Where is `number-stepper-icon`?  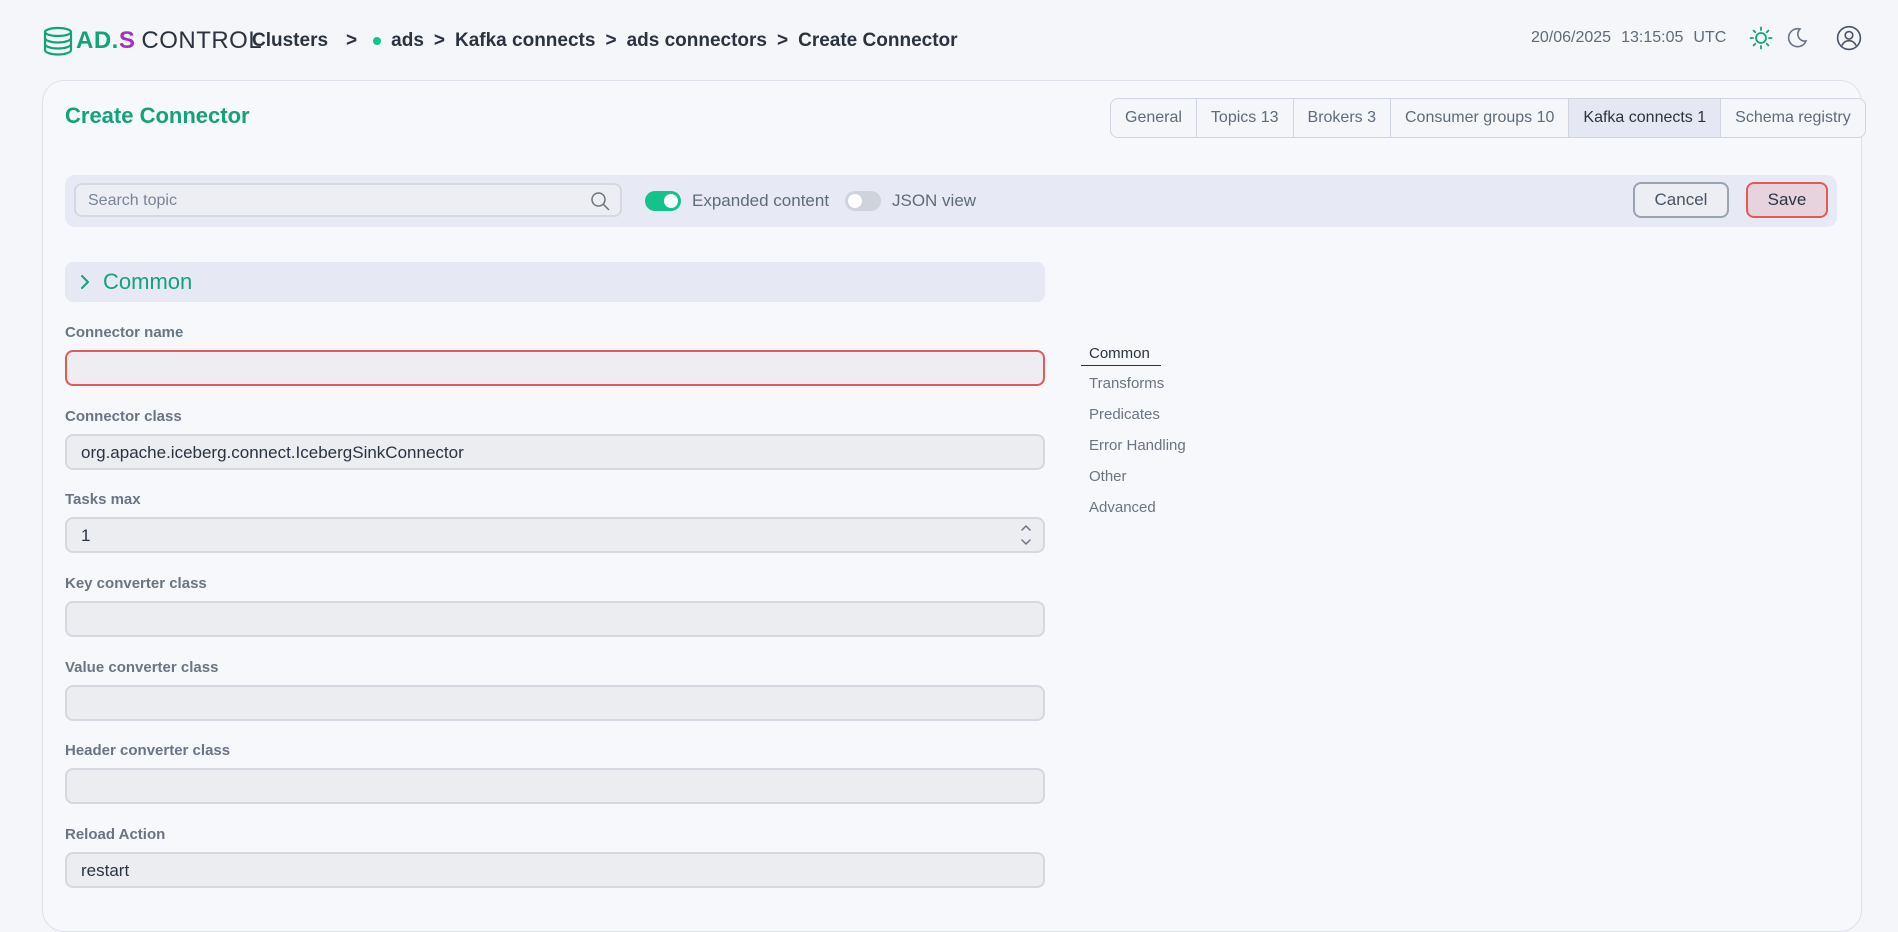
number-stepper-icon is located at coordinates (1026, 535).